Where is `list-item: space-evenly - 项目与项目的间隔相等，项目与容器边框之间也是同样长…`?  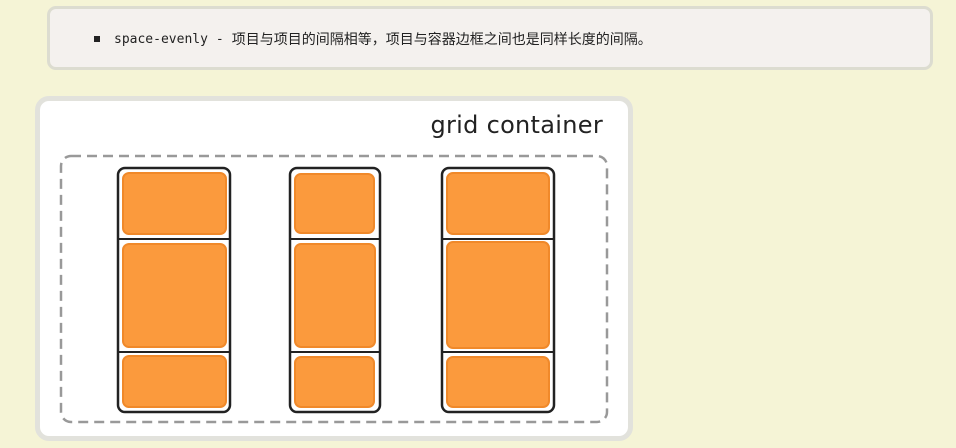 list-item: space-evenly - 项目与项目的间隔相等，项目与容器边框之间也是同样长… is located at coordinates (373, 39).